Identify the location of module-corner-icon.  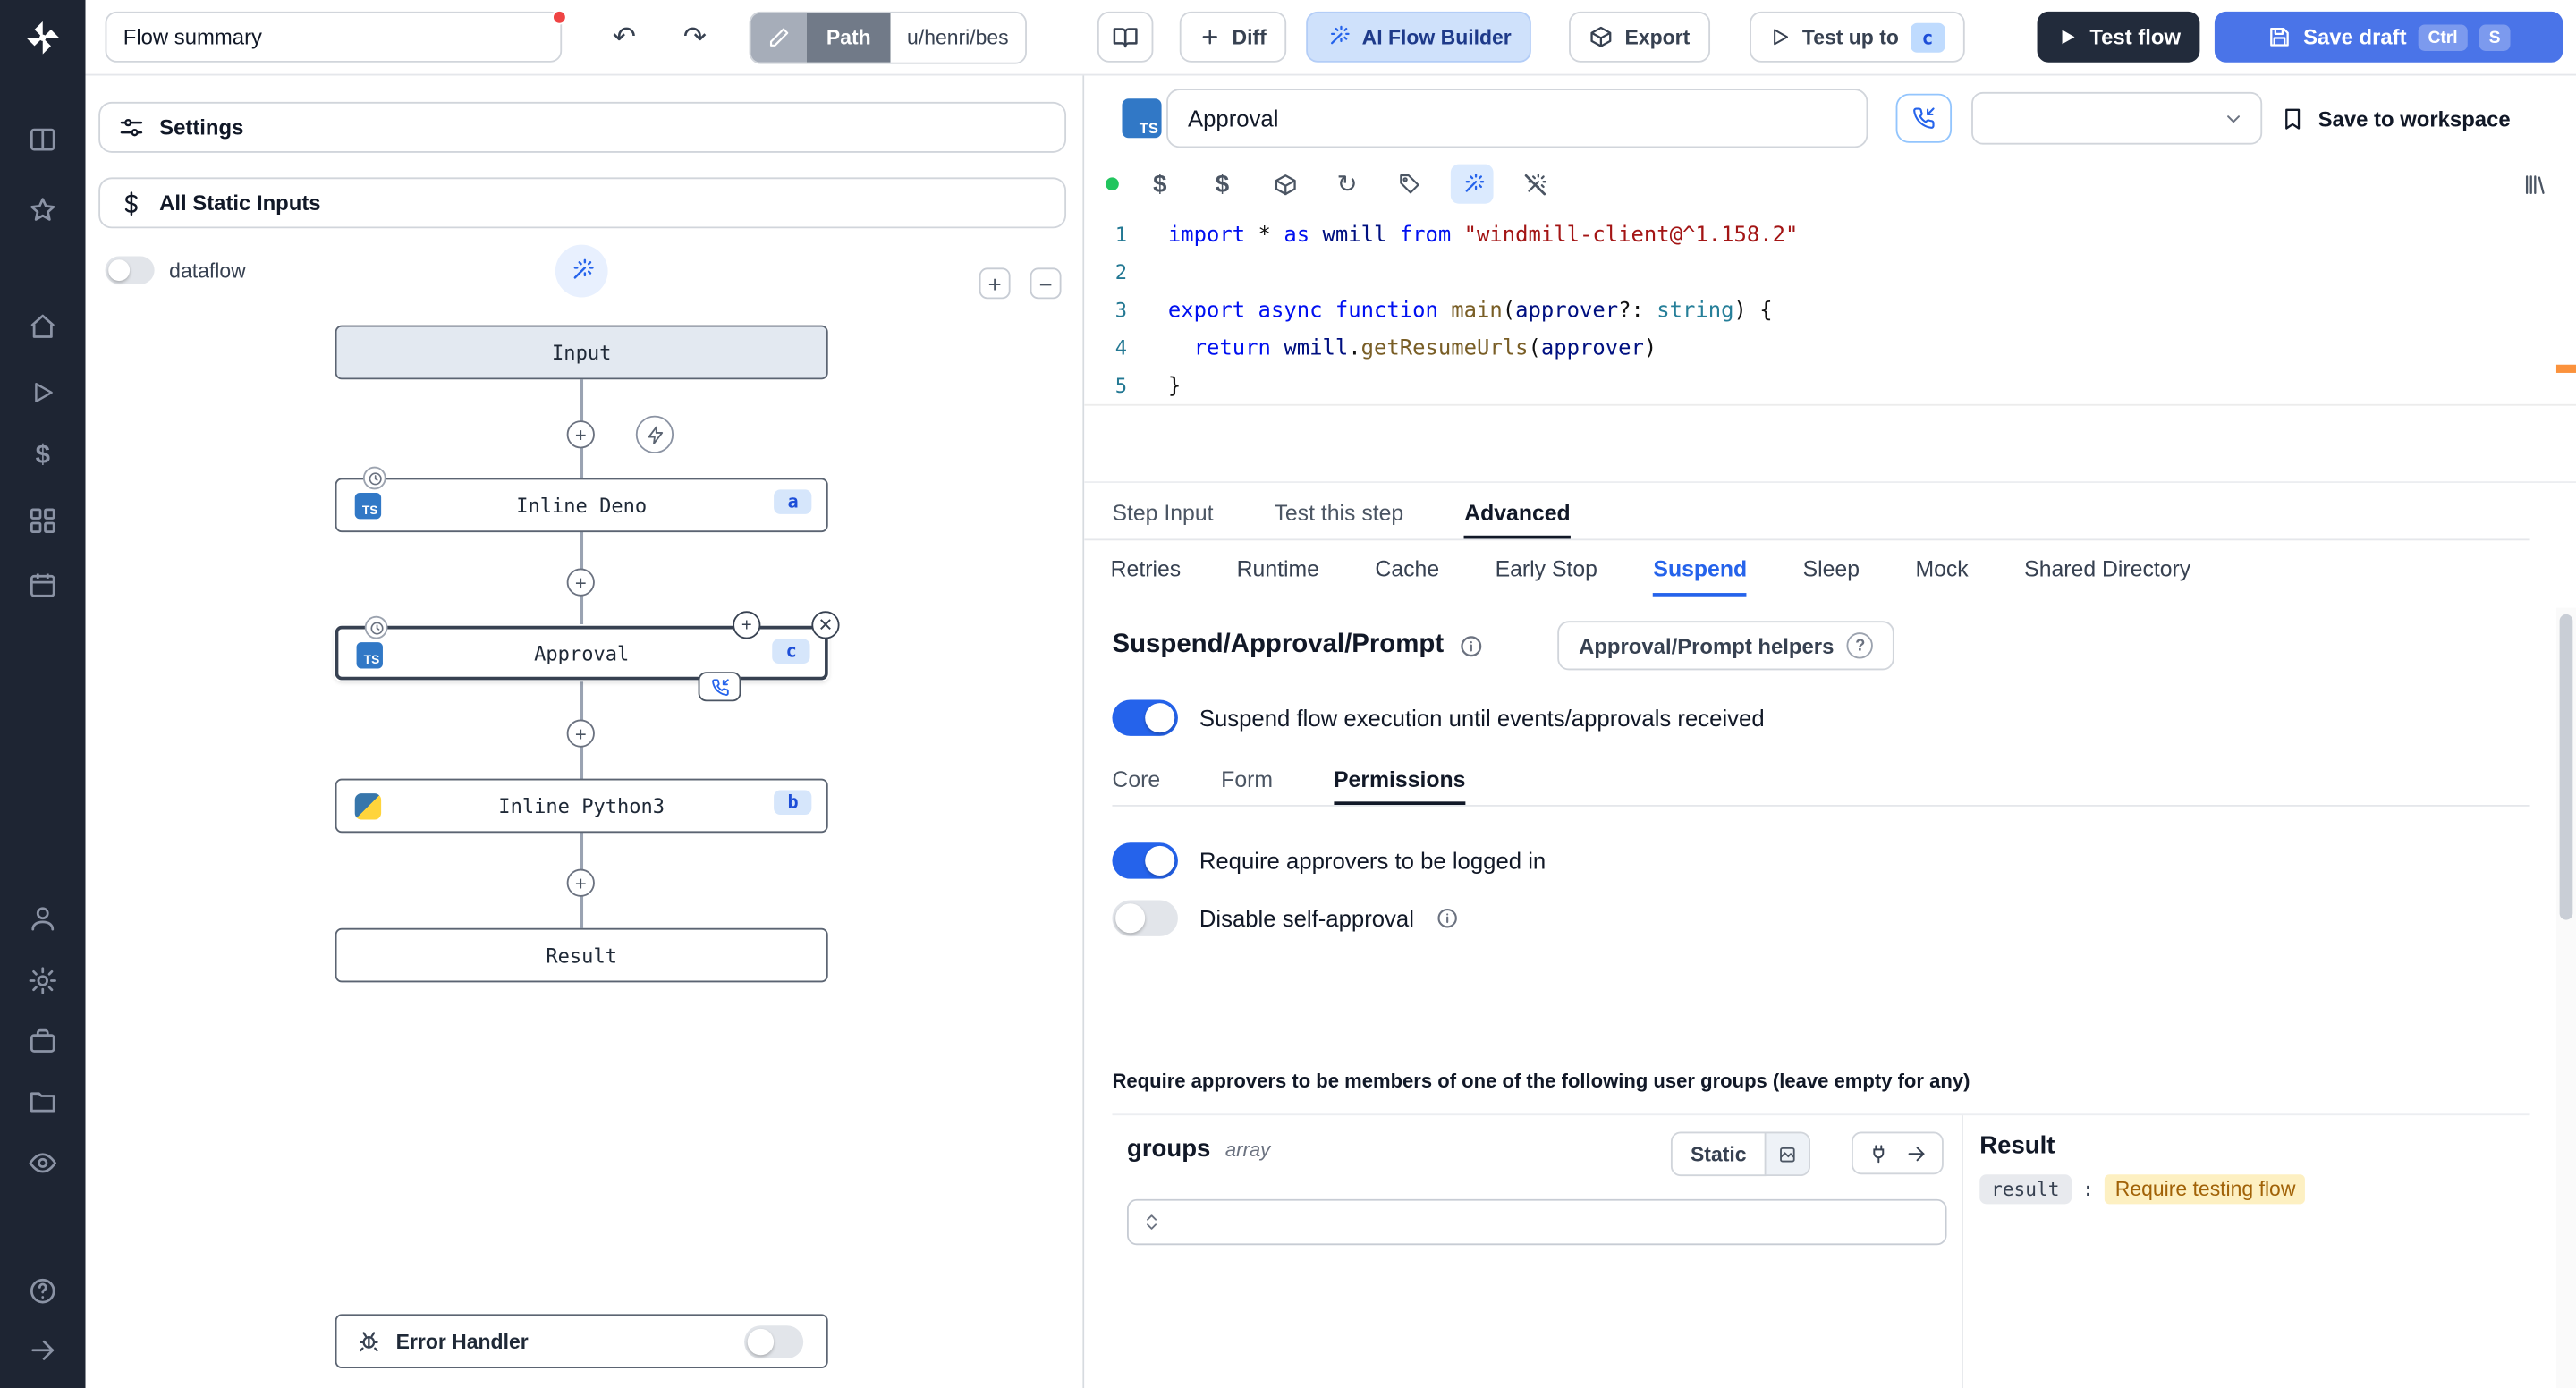
(374, 478).